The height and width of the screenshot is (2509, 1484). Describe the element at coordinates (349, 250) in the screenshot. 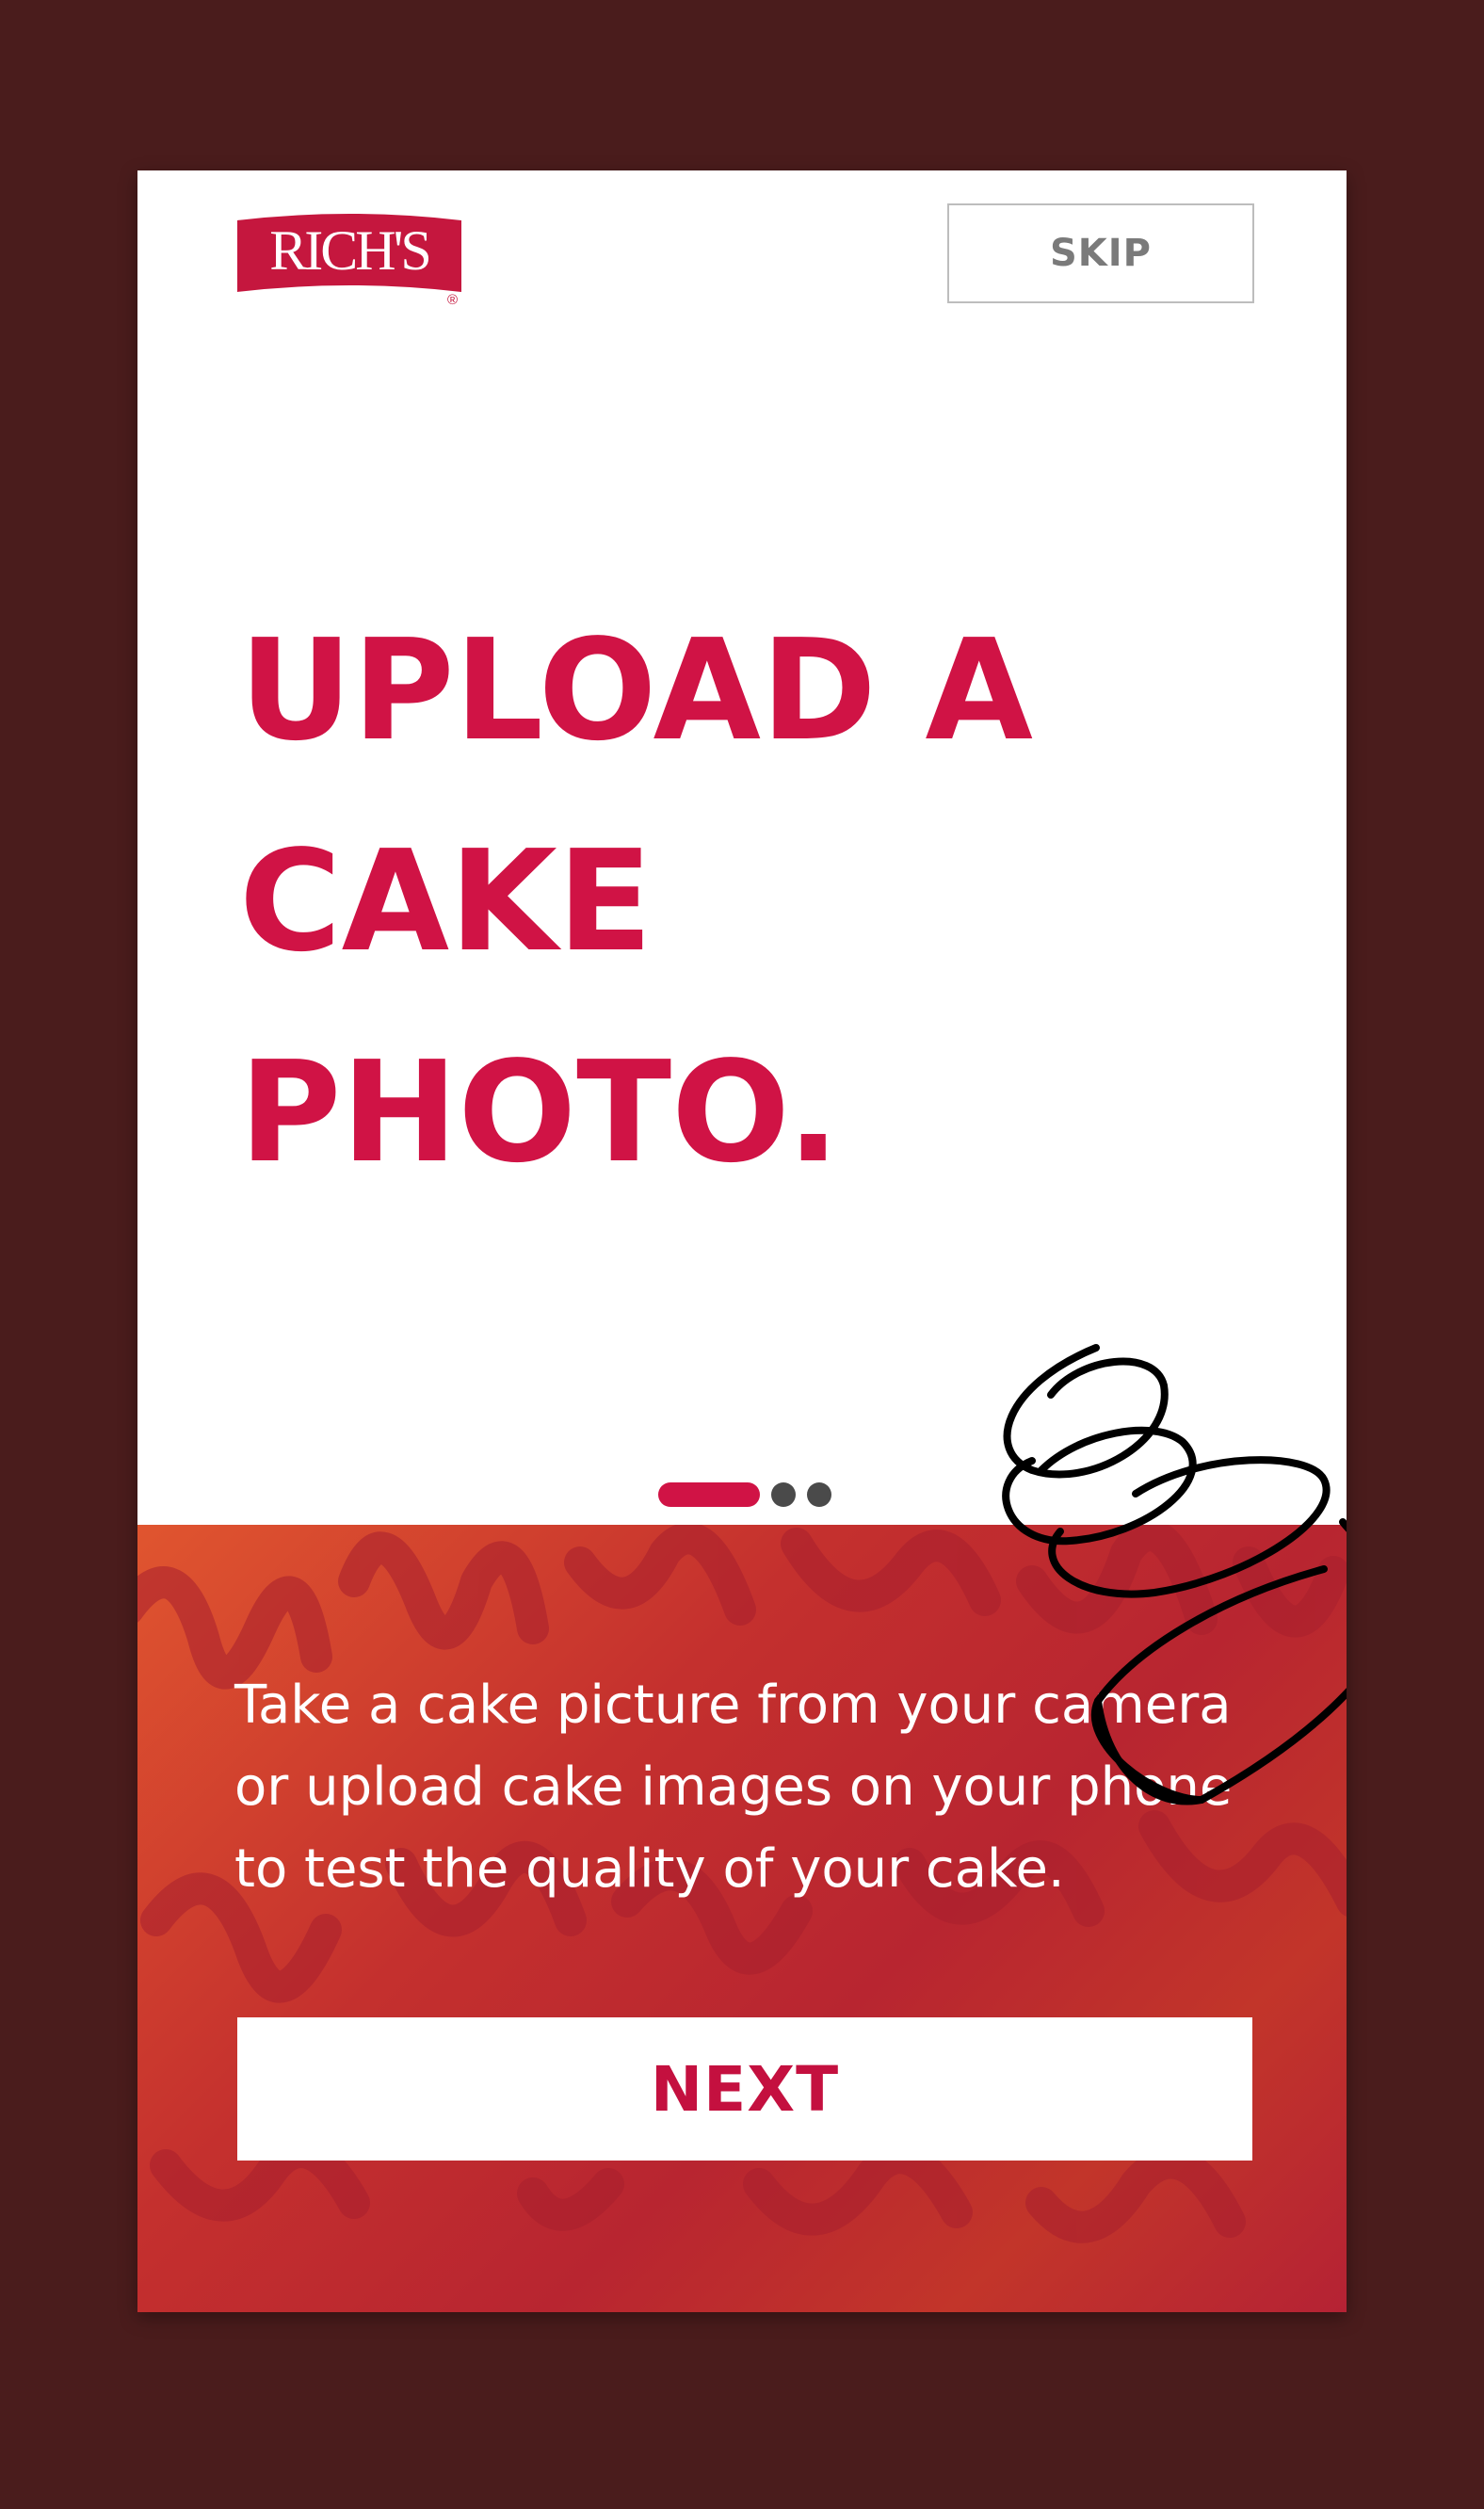

I see `logo-wordmark: RICH'S` at that location.